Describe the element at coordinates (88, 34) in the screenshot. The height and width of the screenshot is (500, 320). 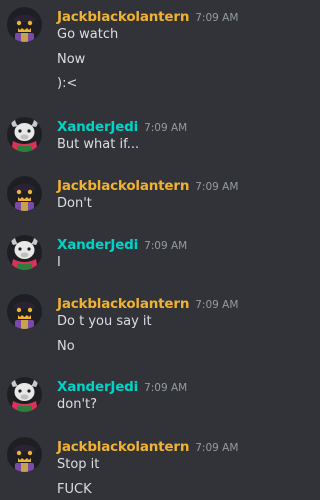
I see `message-text: Go watch` at that location.